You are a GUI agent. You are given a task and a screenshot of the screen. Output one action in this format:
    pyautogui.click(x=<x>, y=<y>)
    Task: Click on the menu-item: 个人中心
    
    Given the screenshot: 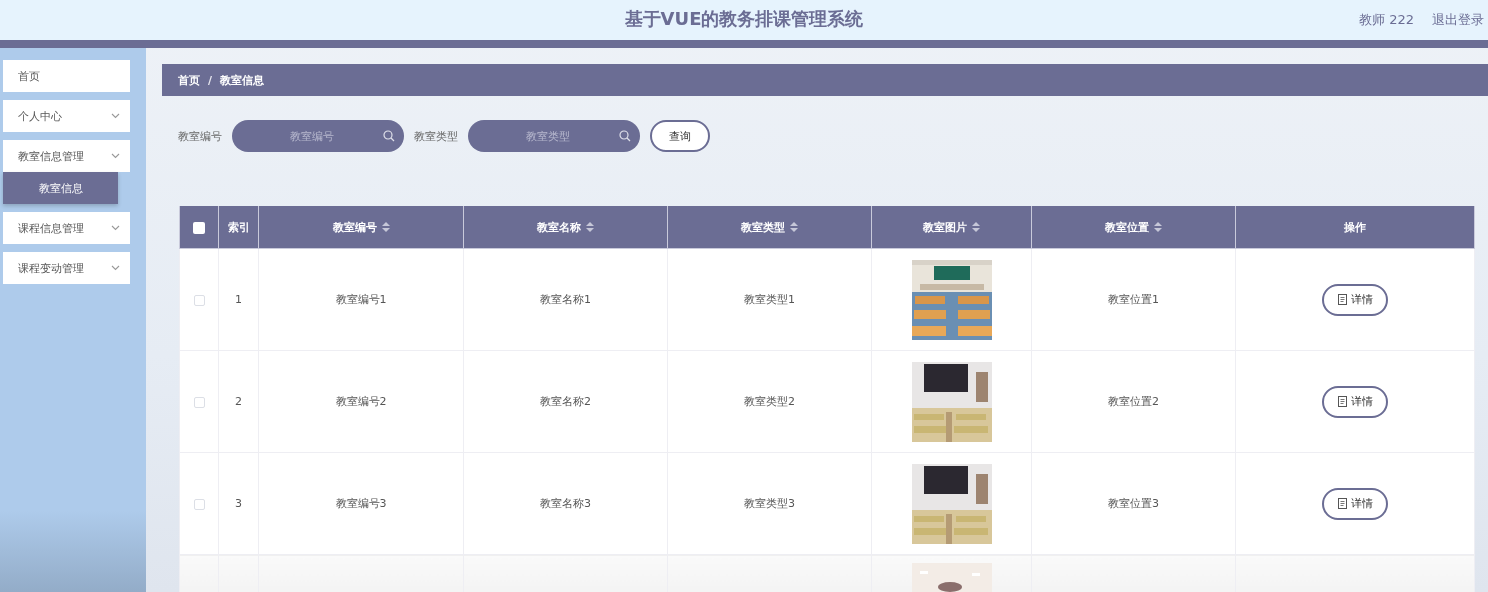 What is the action you would take?
    pyautogui.click(x=66, y=116)
    